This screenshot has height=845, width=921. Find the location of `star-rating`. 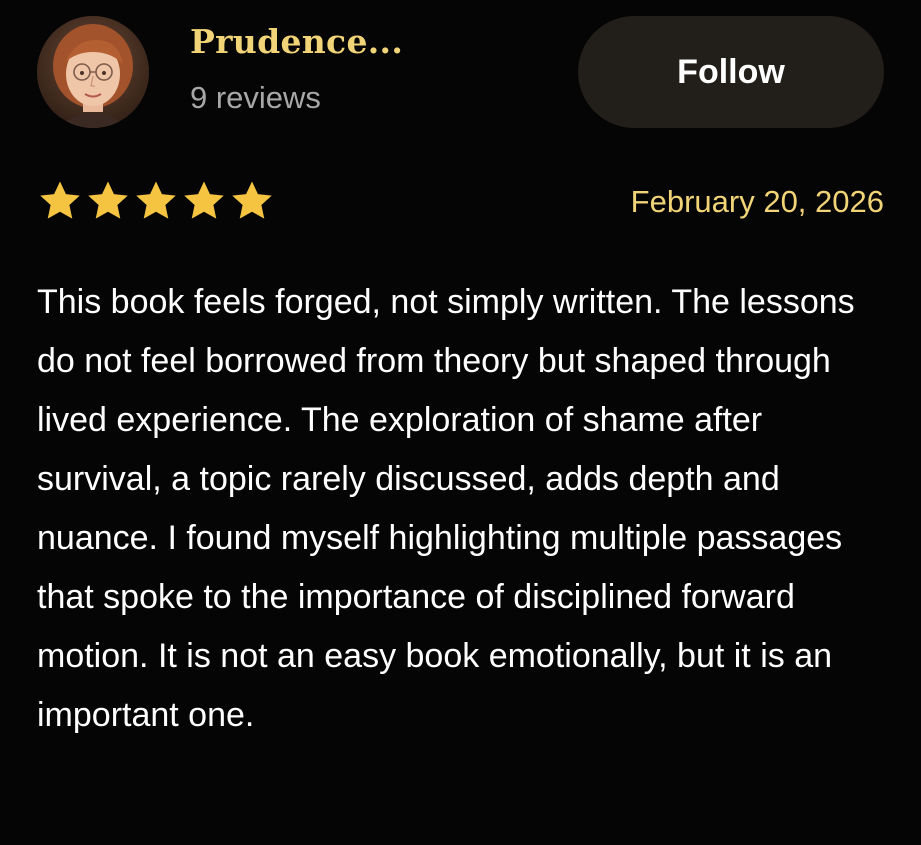

star-rating is located at coordinates (156, 201).